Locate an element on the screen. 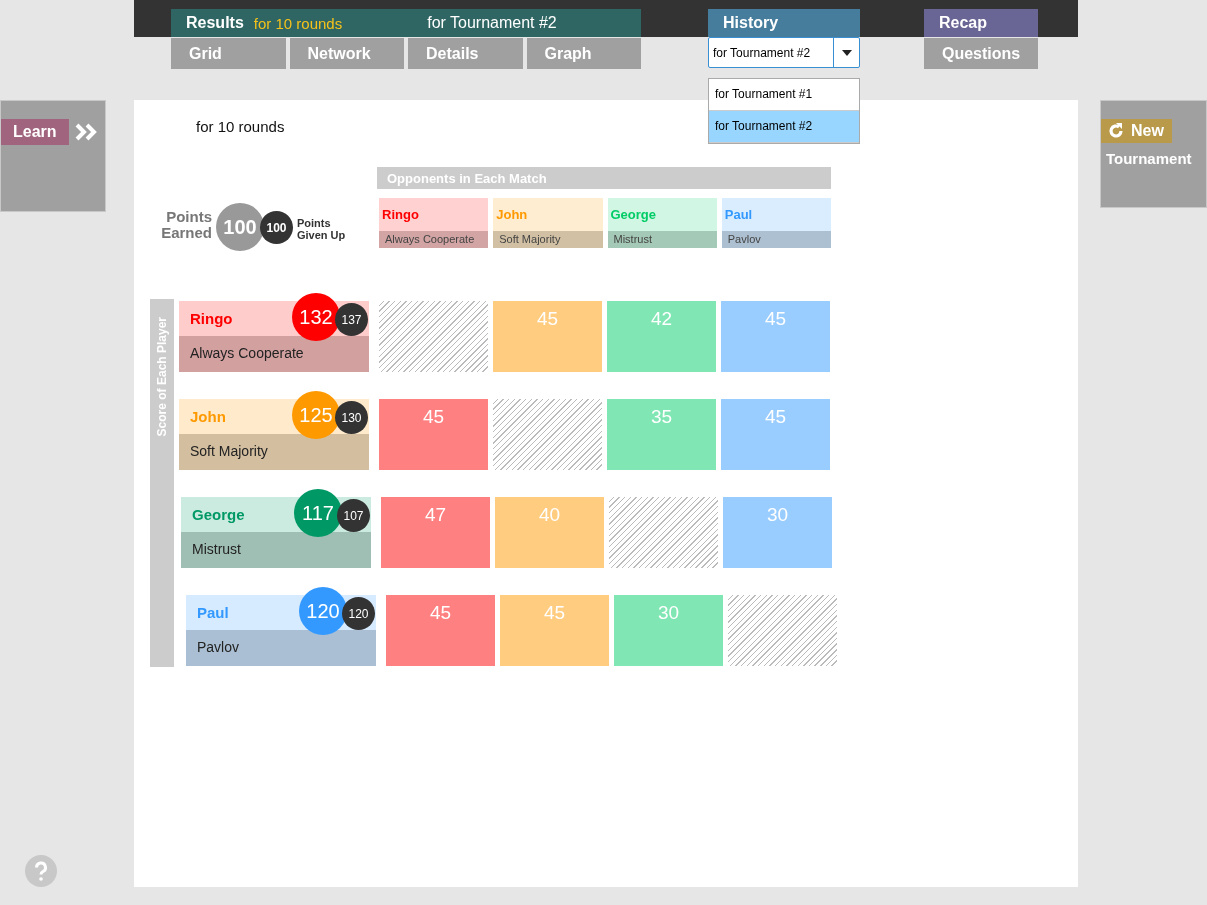 The width and height of the screenshot is (1207, 905). score-circle: 120 is located at coordinates (323, 611).